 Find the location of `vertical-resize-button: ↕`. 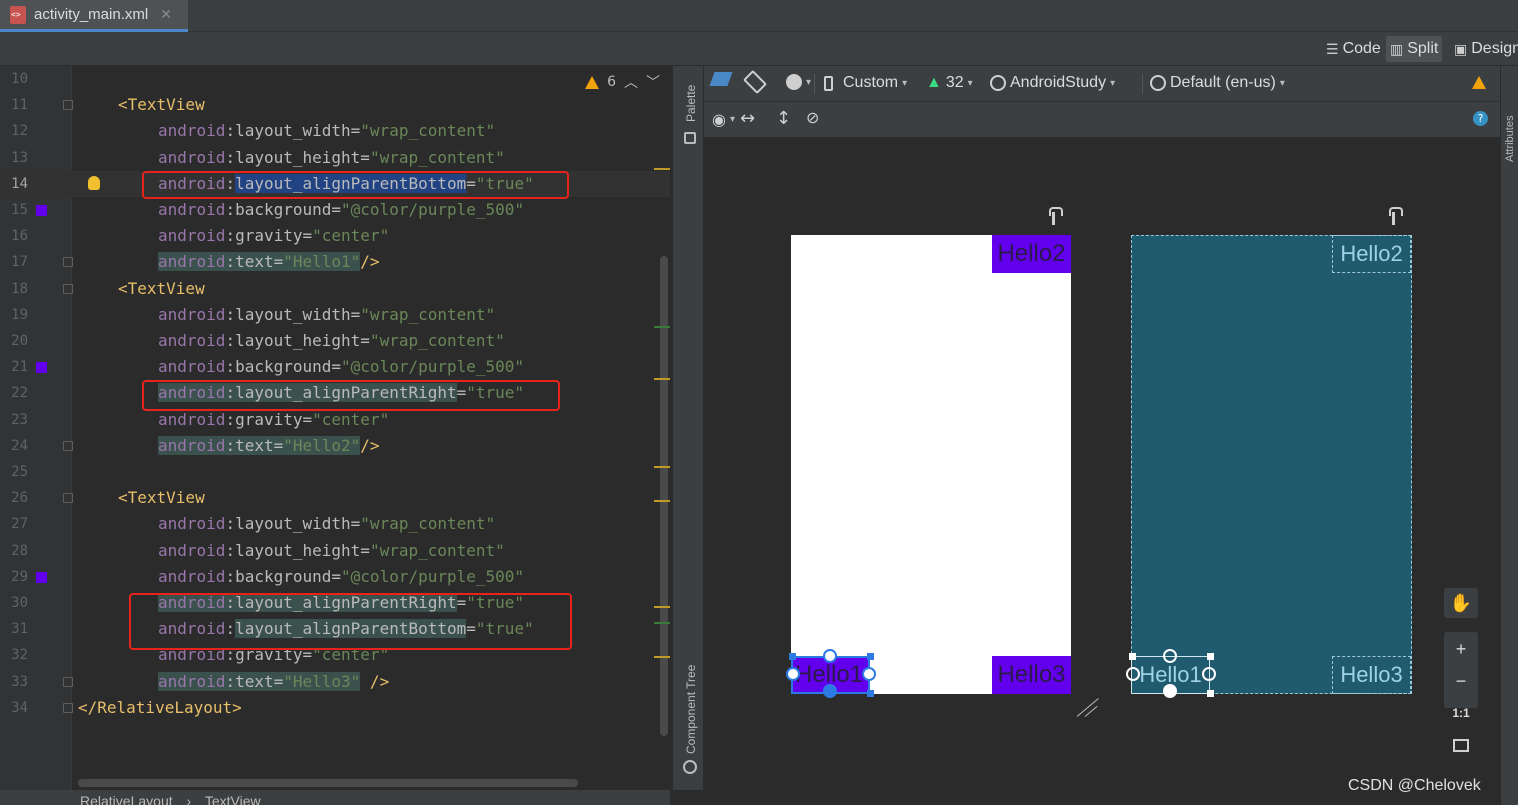

vertical-resize-button: ↕ is located at coordinates (783, 118).